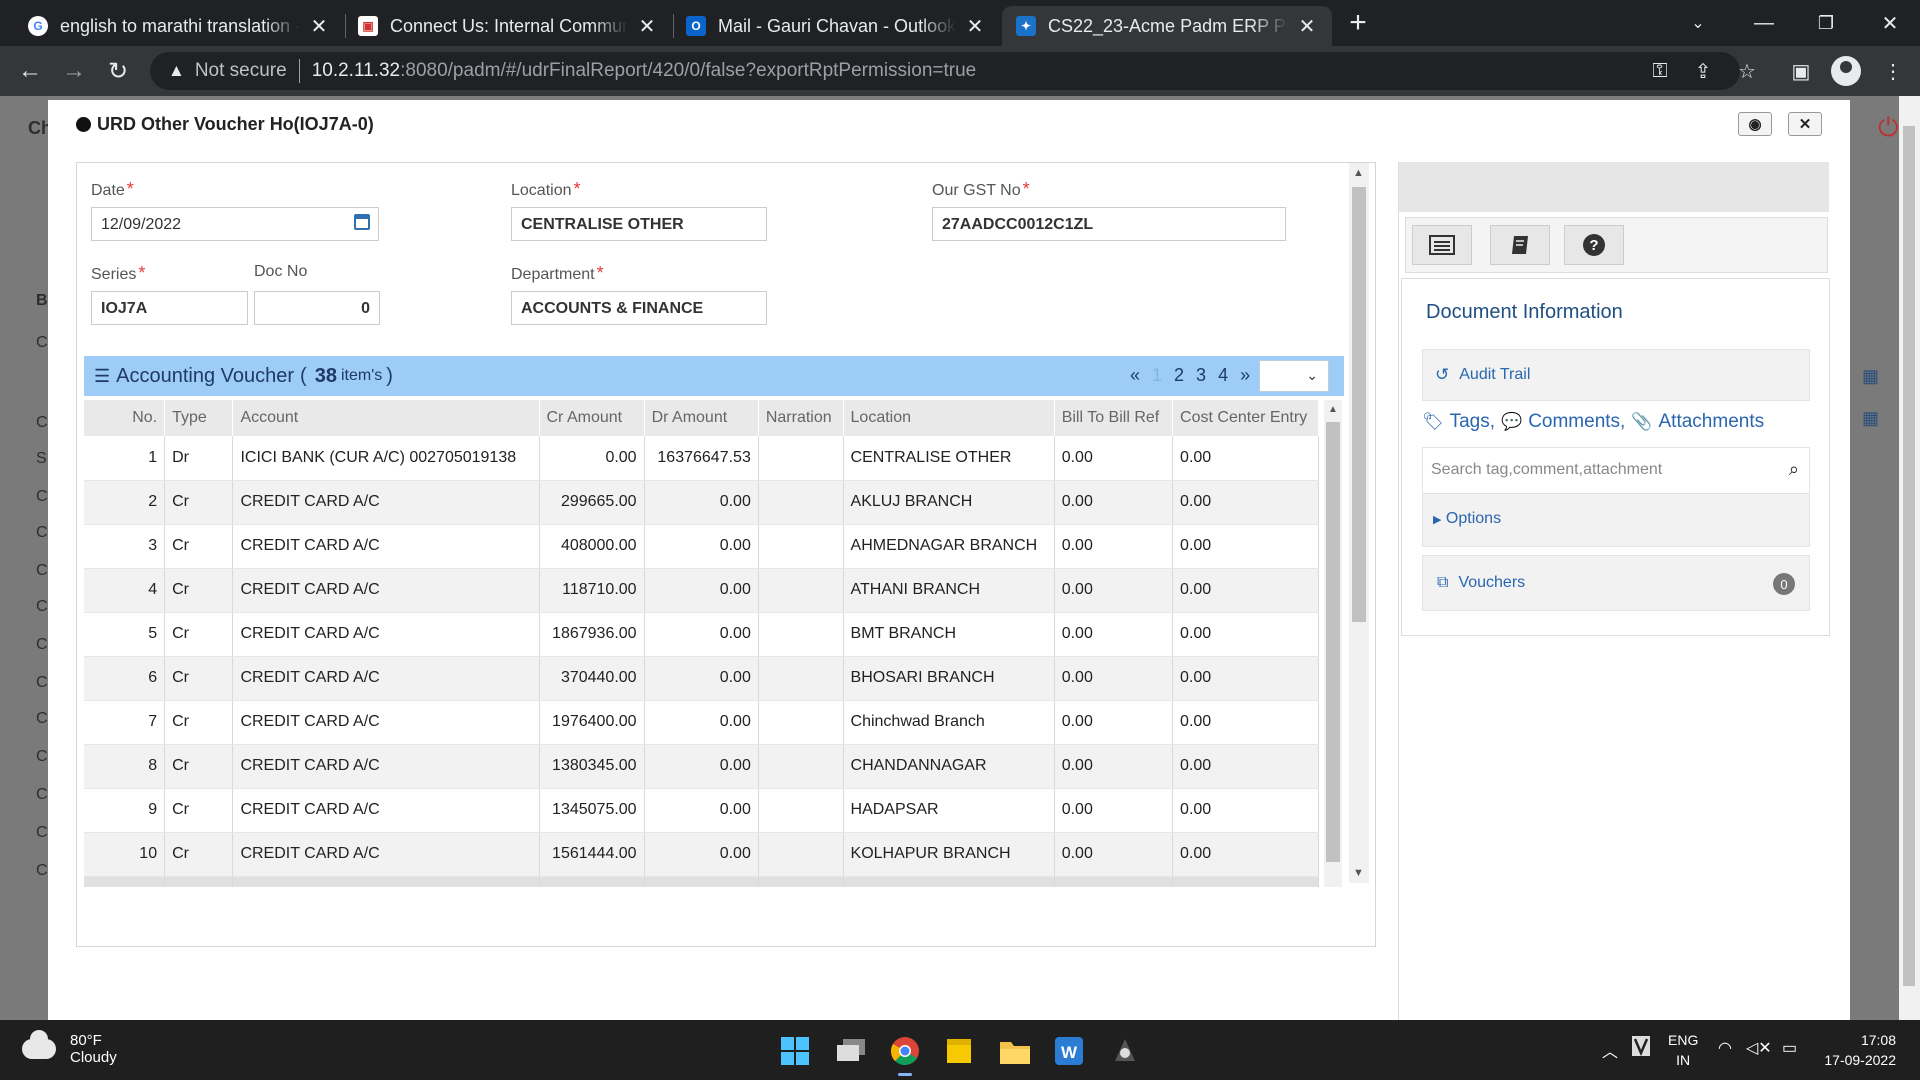 The height and width of the screenshot is (1080, 1920). I want to click on docno-field: 0, so click(317, 308).